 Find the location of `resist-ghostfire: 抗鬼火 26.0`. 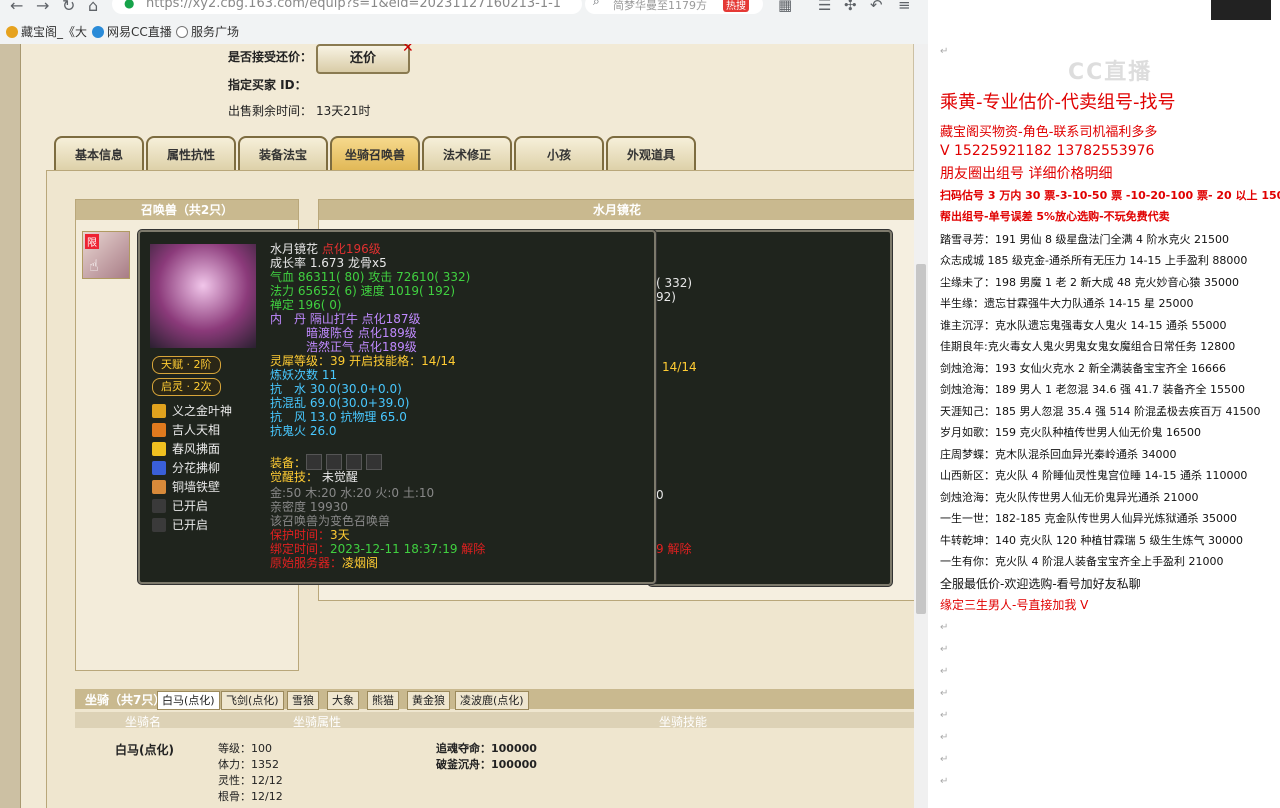

resist-ghostfire: 抗鬼火 26.0 is located at coordinates (303, 431).